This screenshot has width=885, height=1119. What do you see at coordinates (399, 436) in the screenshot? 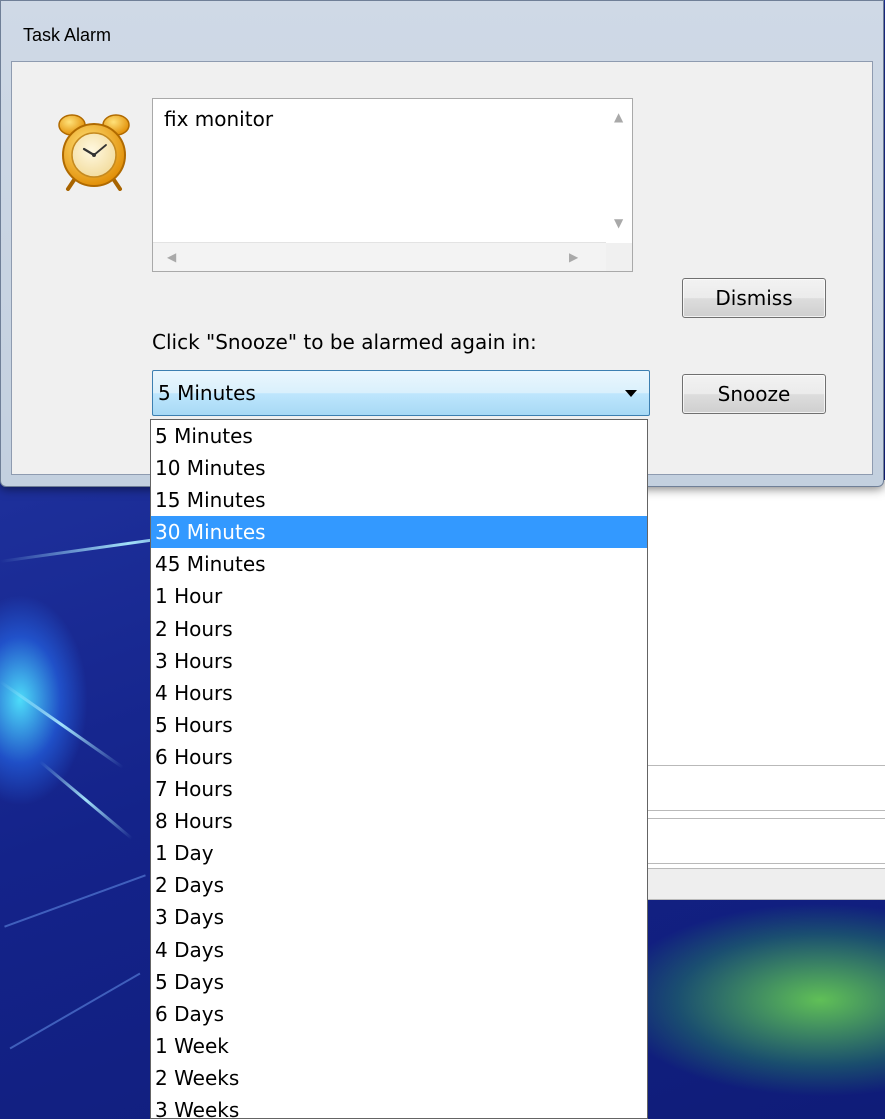
I see `dropdown-option: 5 Minutes` at bounding box center [399, 436].